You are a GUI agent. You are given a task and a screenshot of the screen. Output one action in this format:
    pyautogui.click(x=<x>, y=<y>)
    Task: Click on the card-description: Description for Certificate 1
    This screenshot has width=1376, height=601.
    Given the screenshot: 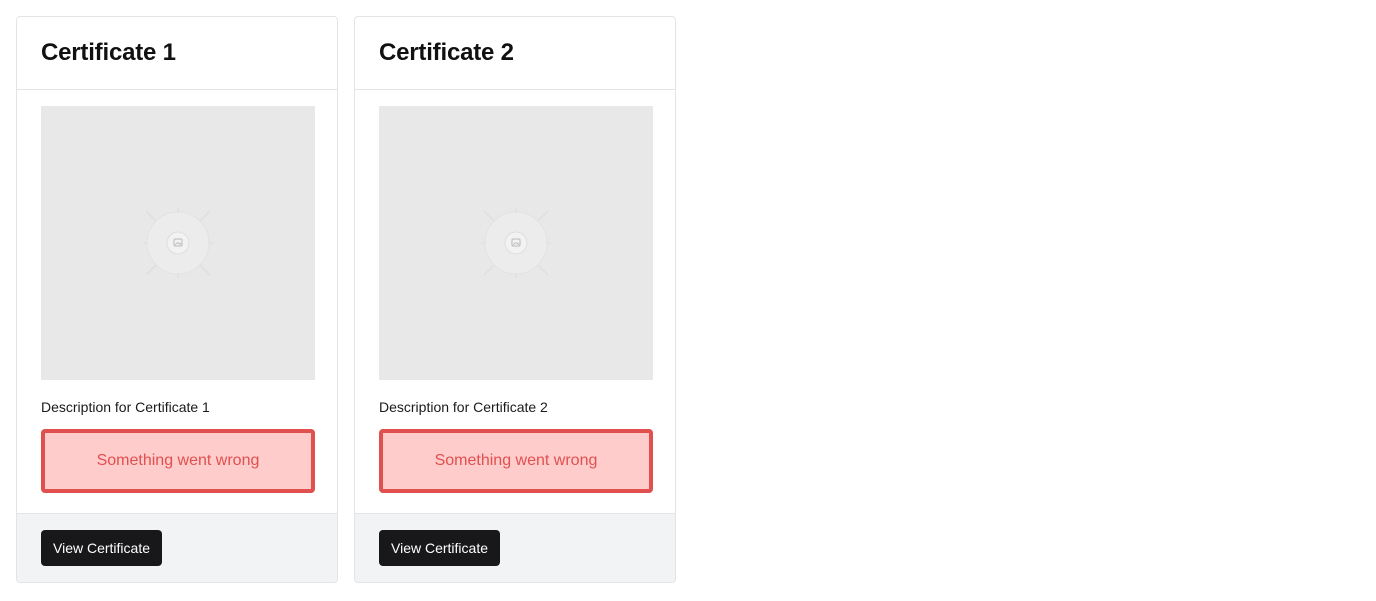 What is the action you would take?
    pyautogui.click(x=125, y=406)
    